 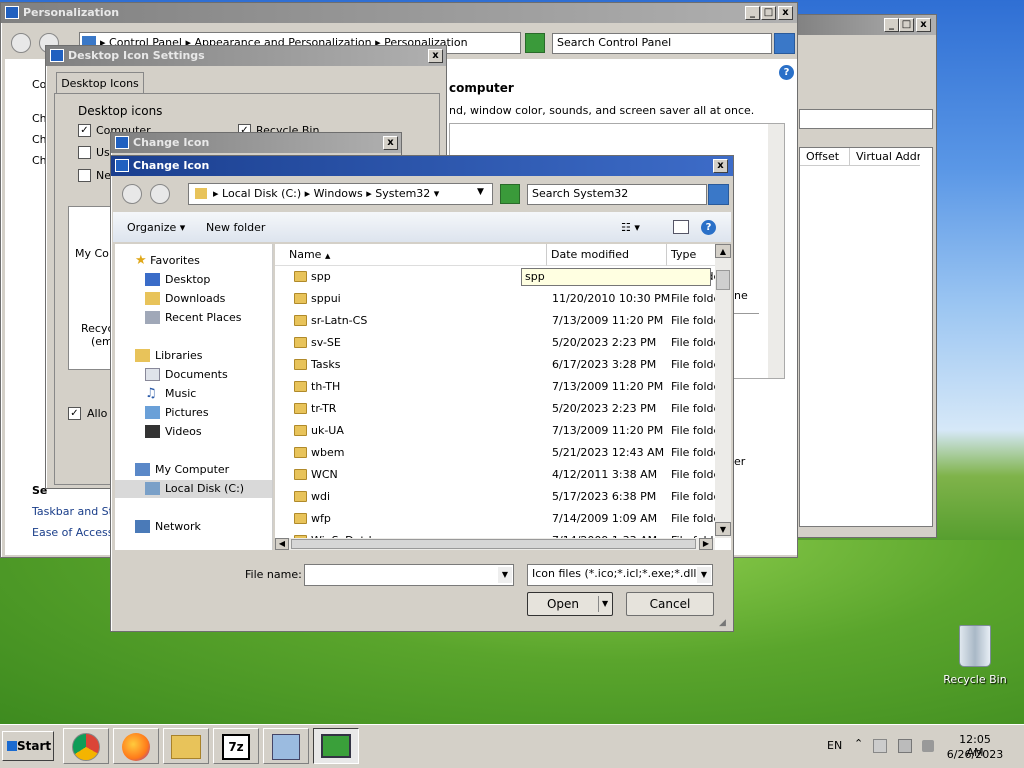 I want to click on h-scroll-thumb, so click(x=493, y=544).